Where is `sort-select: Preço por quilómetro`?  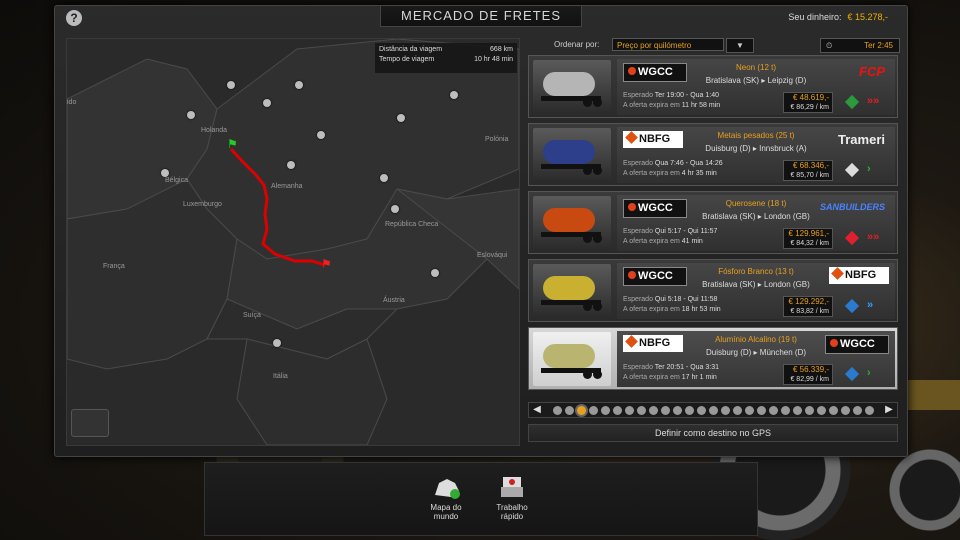 sort-select: Preço por quilómetro is located at coordinates (668, 44).